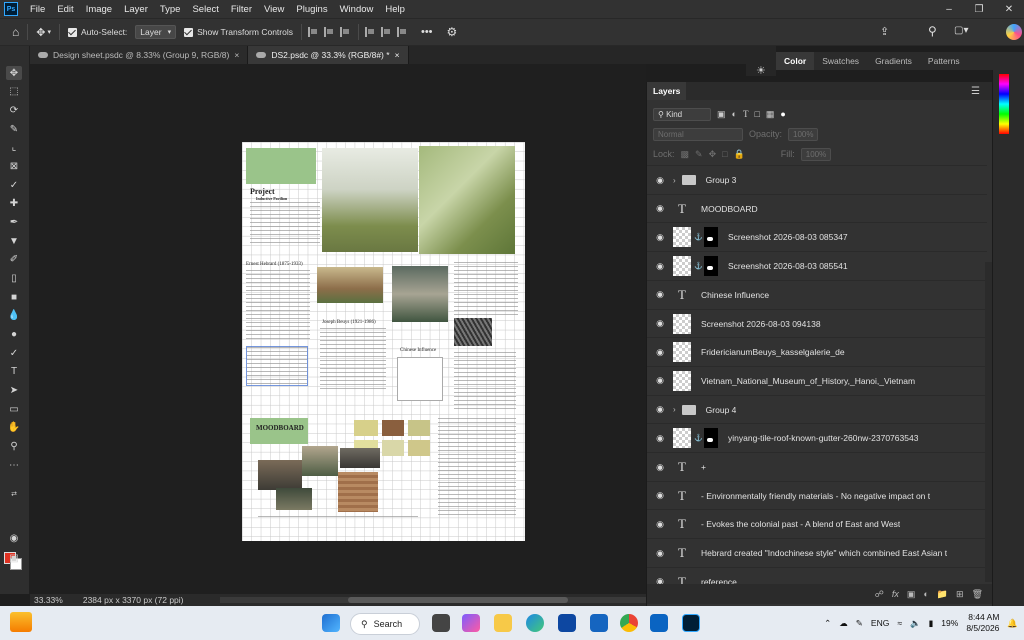 The width and height of the screenshot is (1024, 640). Describe the element at coordinates (14, 558) in the screenshot. I see `screen-mode-icon: ▣` at that location.